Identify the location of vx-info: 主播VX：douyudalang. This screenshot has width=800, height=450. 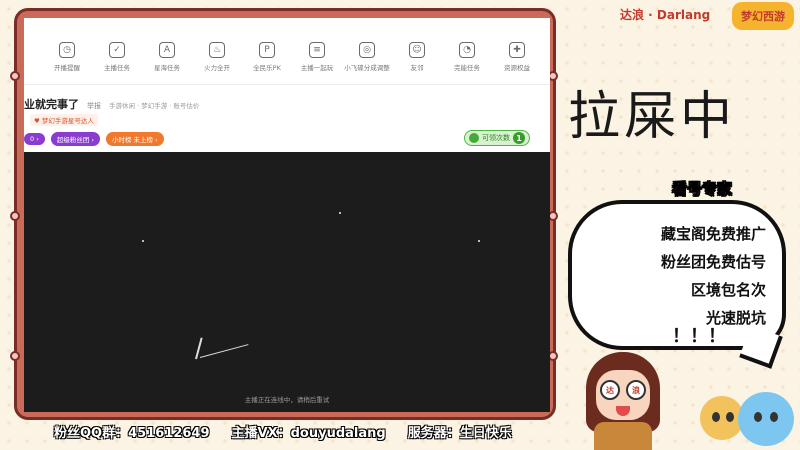
(308, 433).